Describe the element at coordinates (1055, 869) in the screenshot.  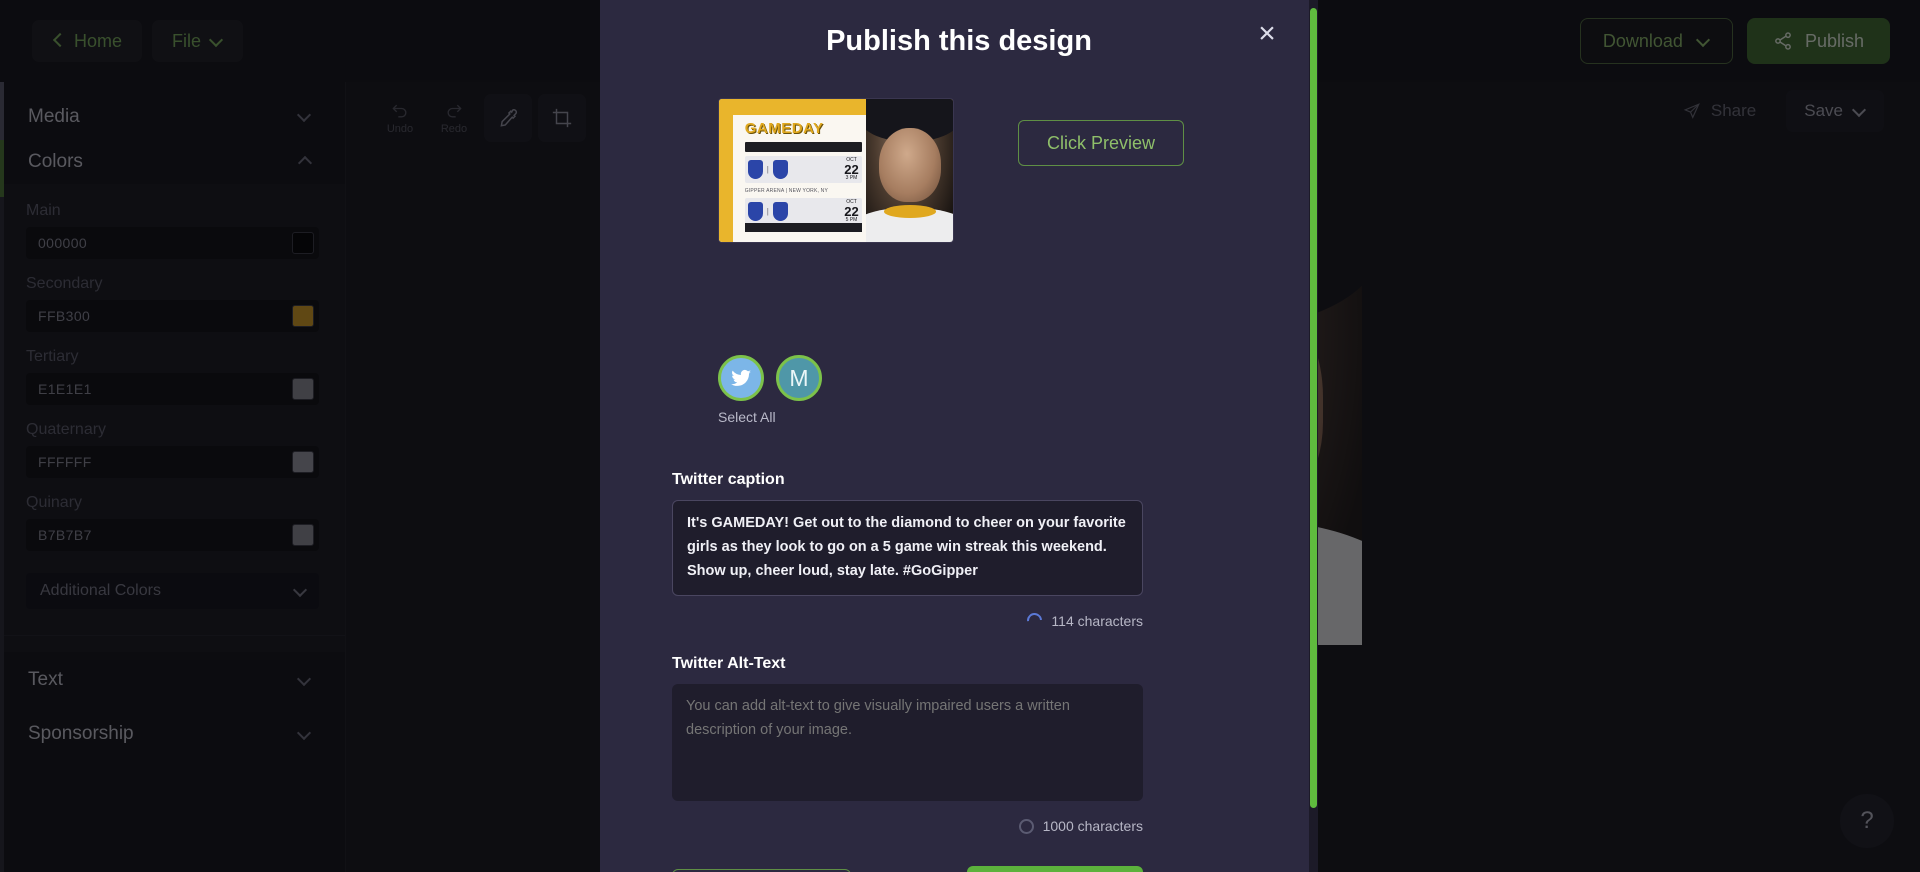
I see `modal-publish-button: Publish` at that location.